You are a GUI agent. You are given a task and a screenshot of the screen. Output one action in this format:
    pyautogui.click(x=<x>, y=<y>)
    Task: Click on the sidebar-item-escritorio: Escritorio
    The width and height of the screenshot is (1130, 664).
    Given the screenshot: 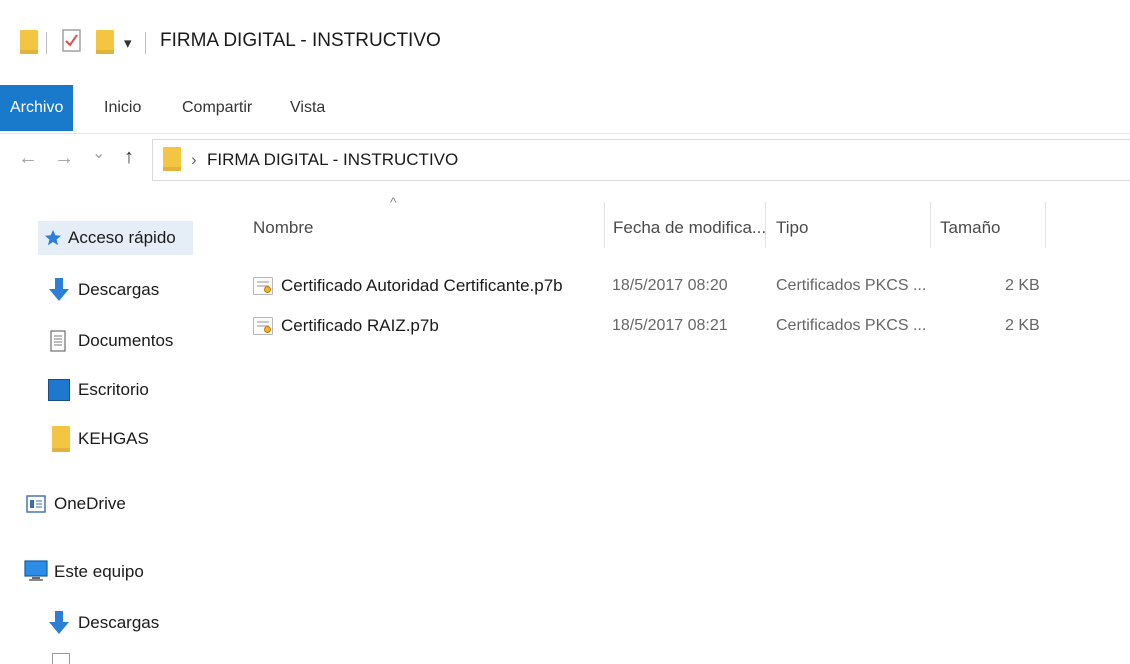 What is the action you would take?
    pyautogui.click(x=133, y=390)
    